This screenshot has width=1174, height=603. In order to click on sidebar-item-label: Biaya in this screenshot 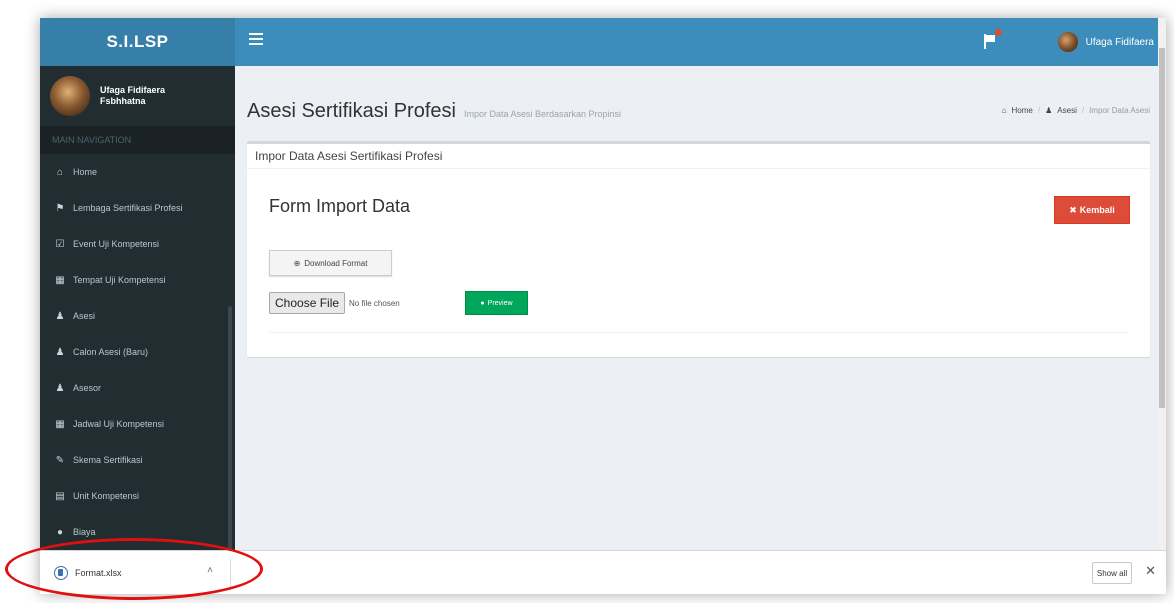, I will do `click(84, 532)`.